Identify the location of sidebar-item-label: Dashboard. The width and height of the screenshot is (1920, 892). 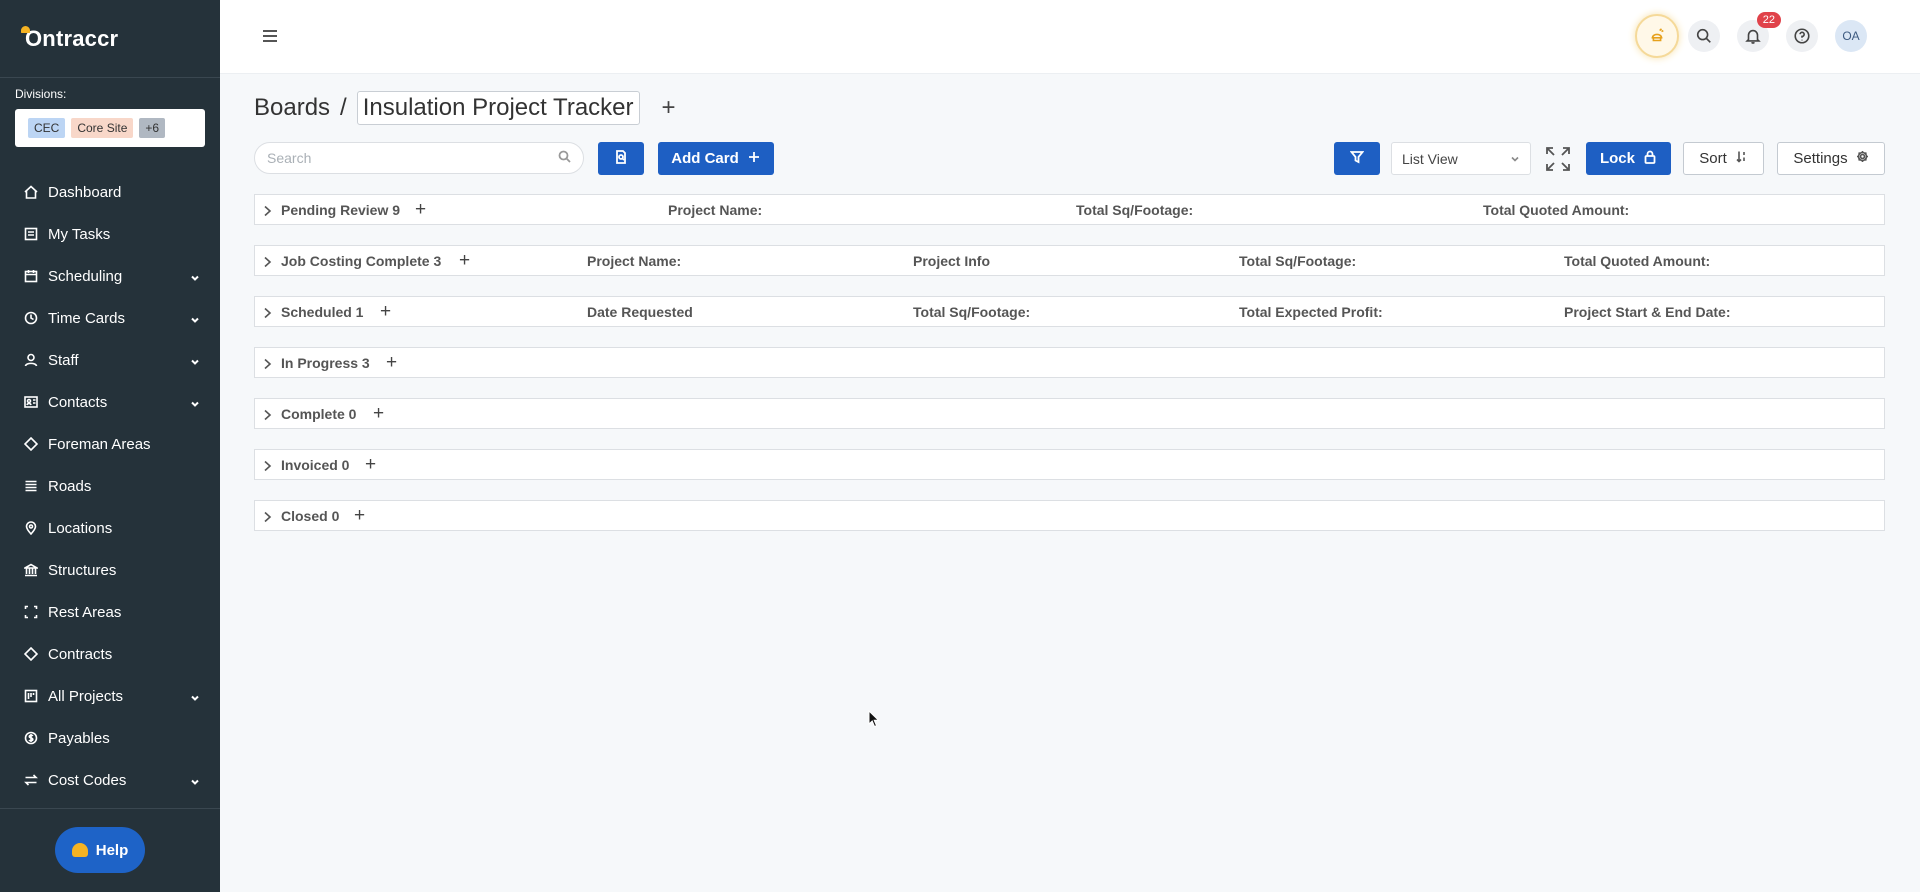
(85, 192).